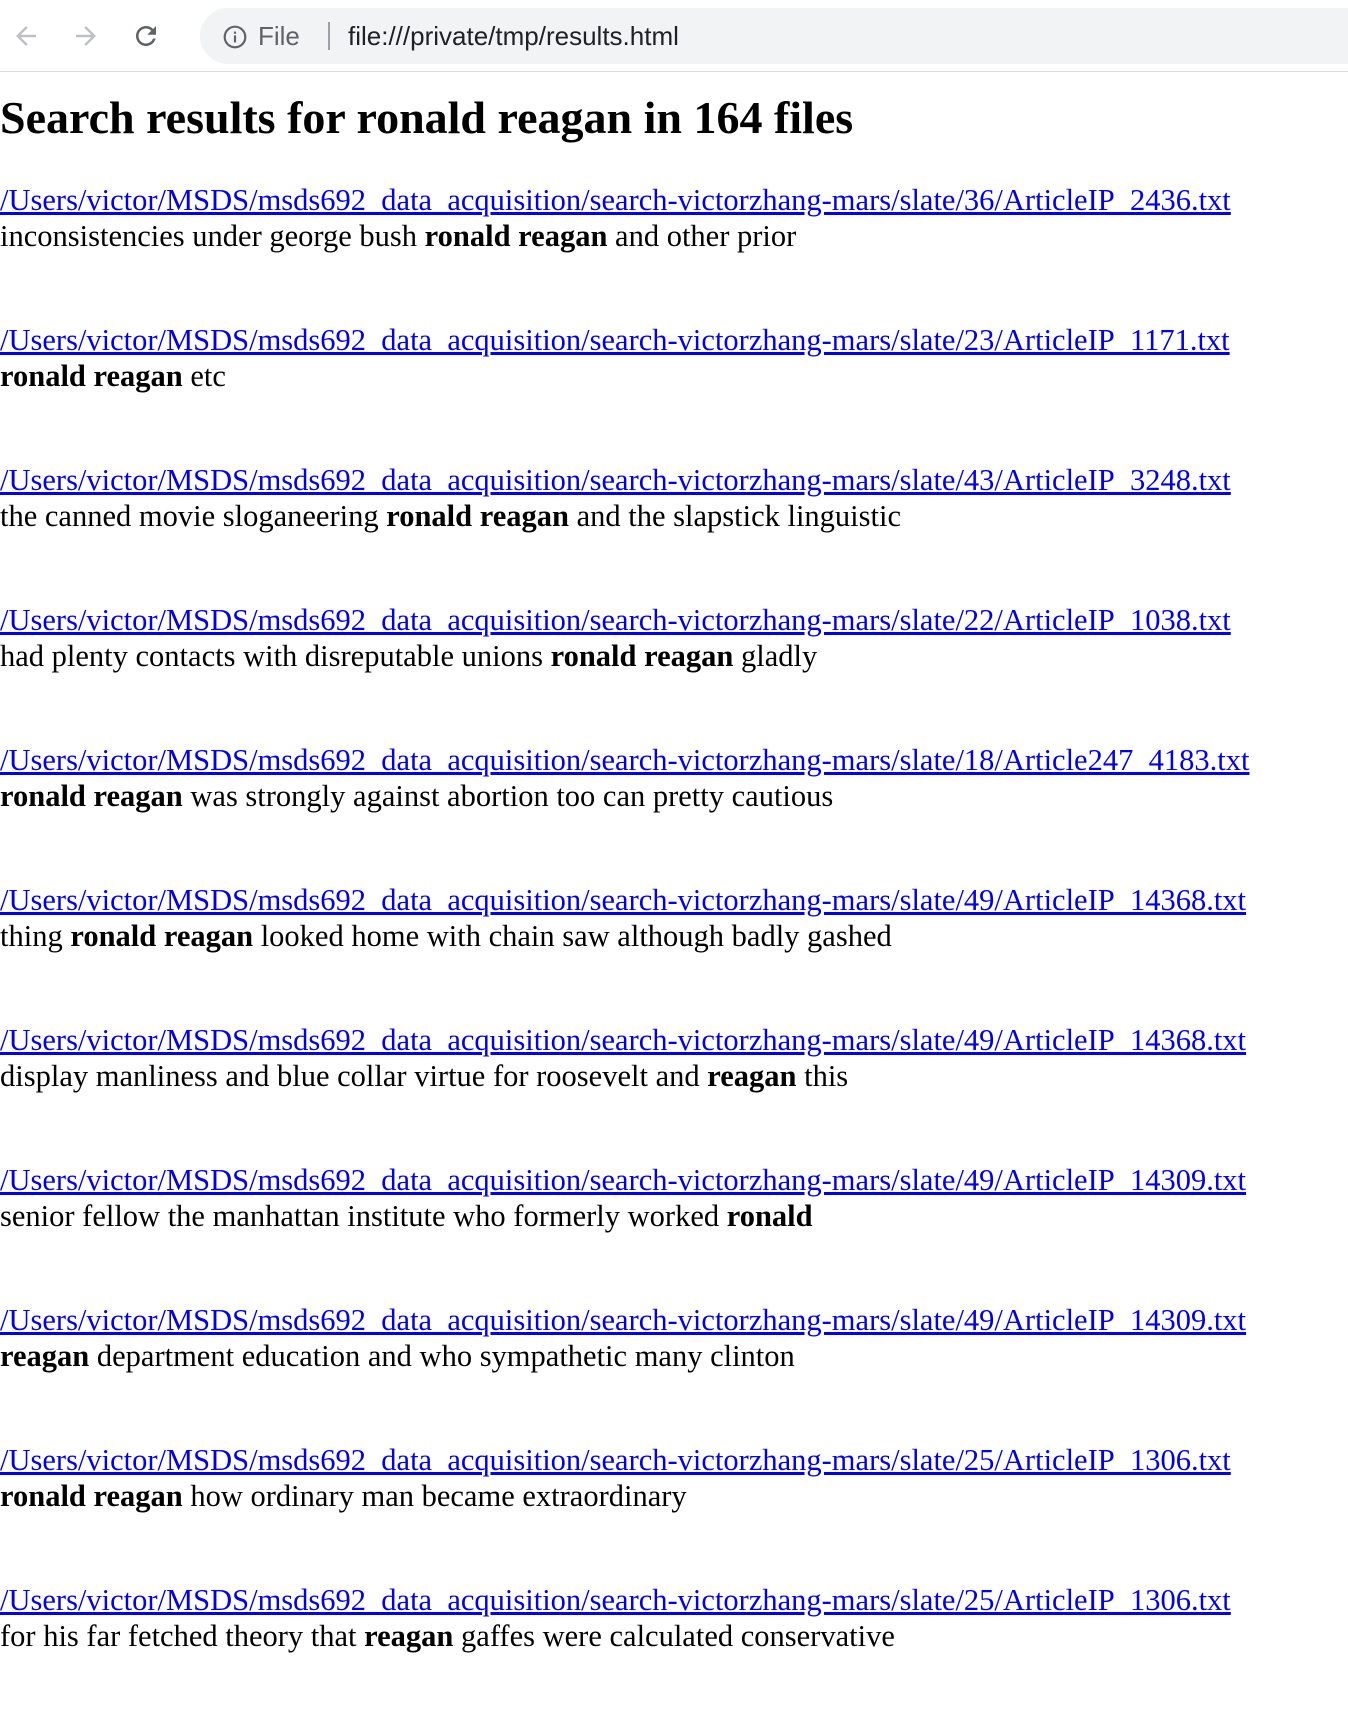  I want to click on arrow-right-icon, so click(86, 36).